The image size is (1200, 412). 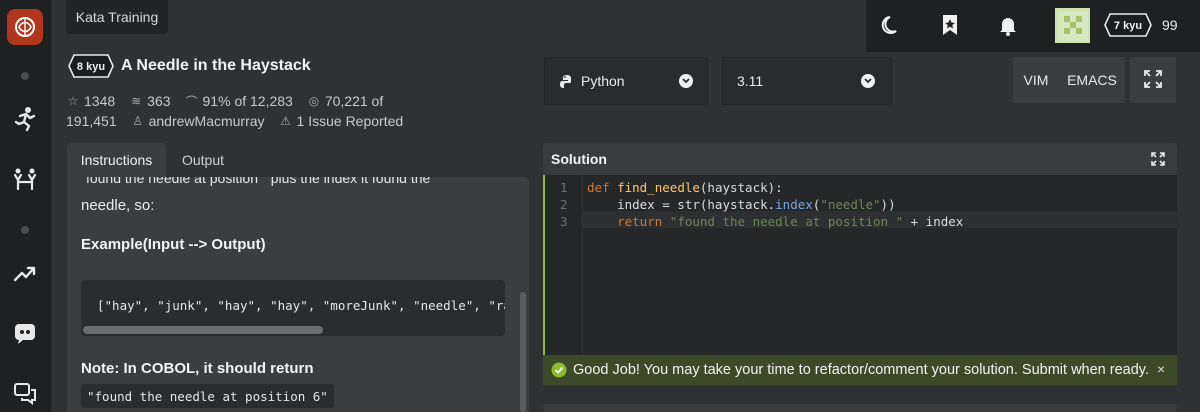 I want to click on line-number: 1, so click(x=564, y=187).